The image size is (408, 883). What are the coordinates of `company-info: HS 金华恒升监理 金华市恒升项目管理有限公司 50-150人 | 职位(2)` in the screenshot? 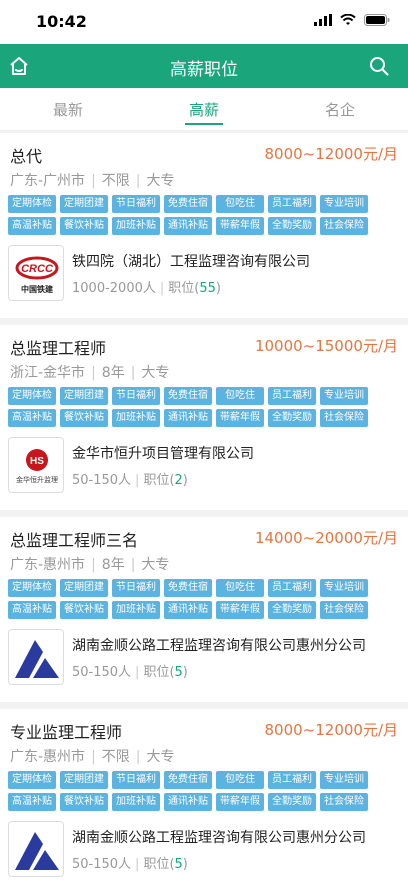 It's located at (204, 467).